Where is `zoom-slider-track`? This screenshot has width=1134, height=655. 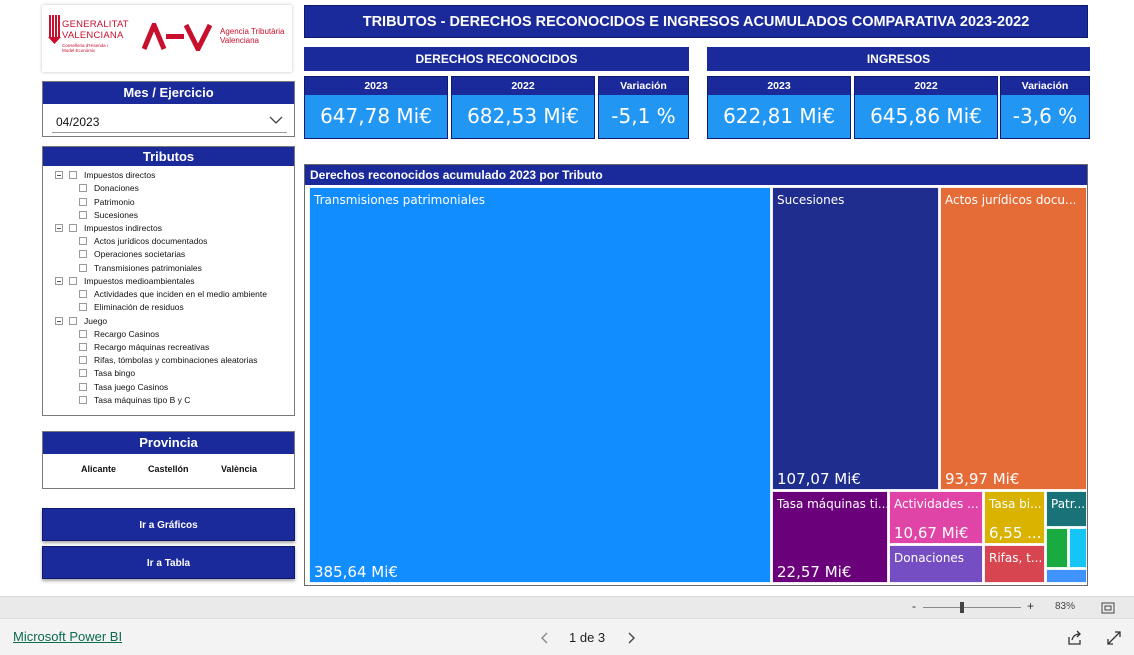
zoom-slider-track is located at coordinates (972, 607).